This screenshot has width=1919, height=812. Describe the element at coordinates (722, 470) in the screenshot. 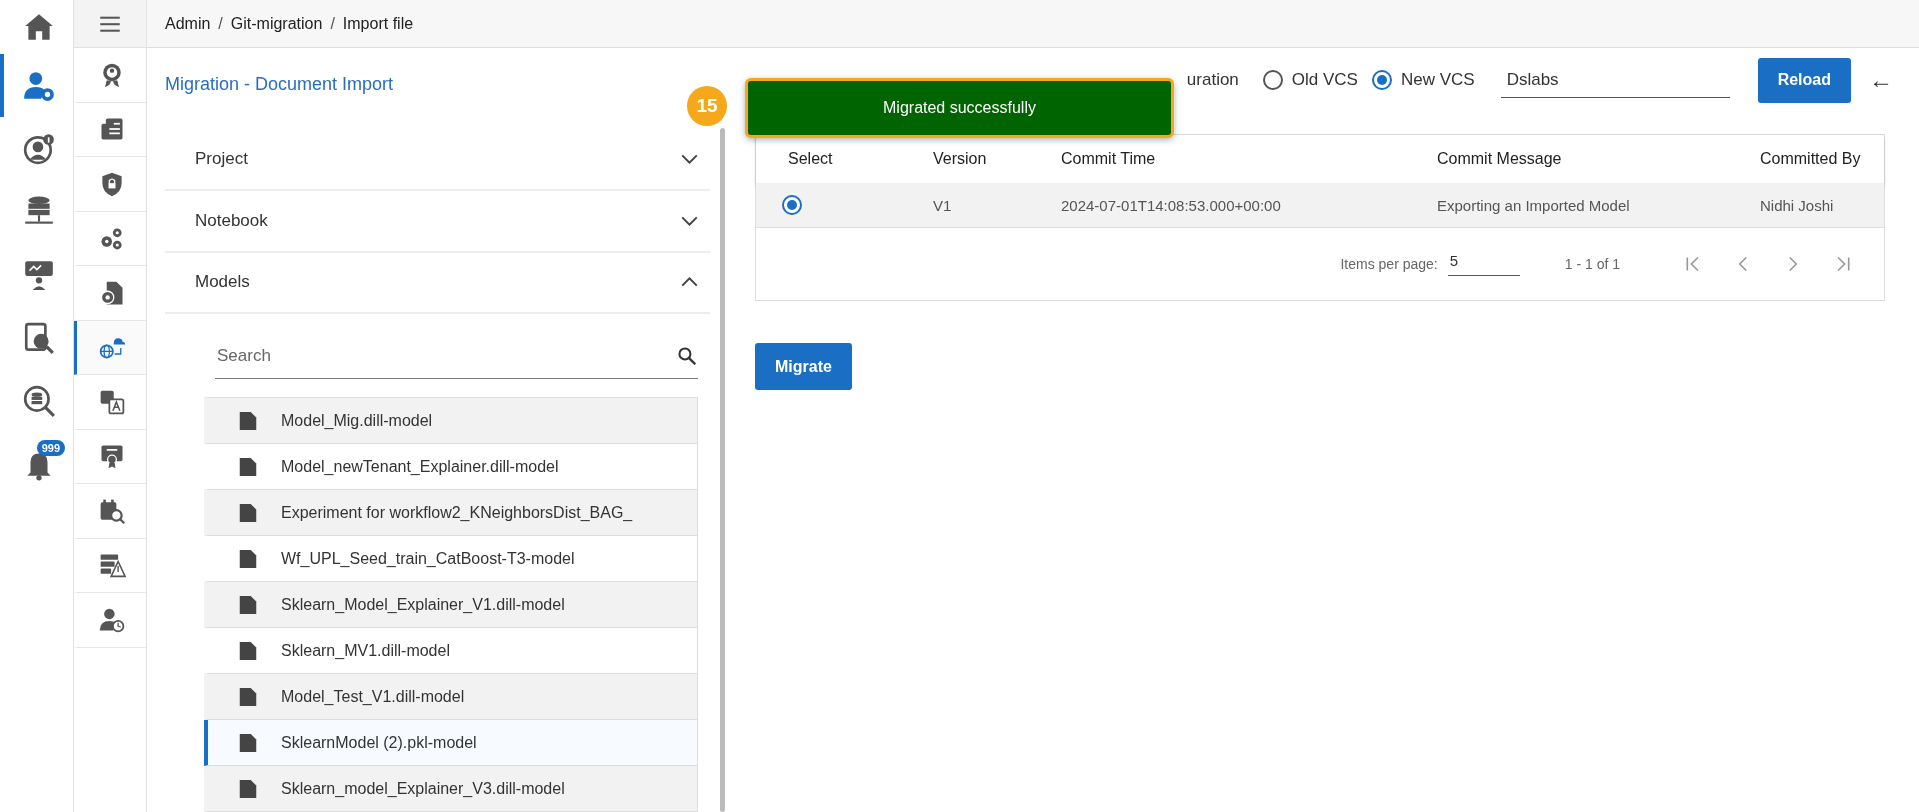

I see `scrollbar` at that location.